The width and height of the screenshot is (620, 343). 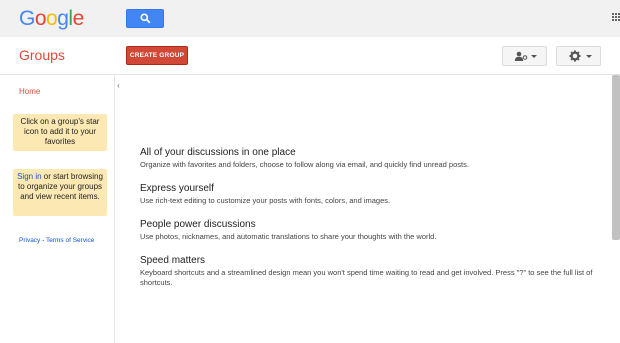 I want to click on logo-letter: g, so click(x=63, y=18).